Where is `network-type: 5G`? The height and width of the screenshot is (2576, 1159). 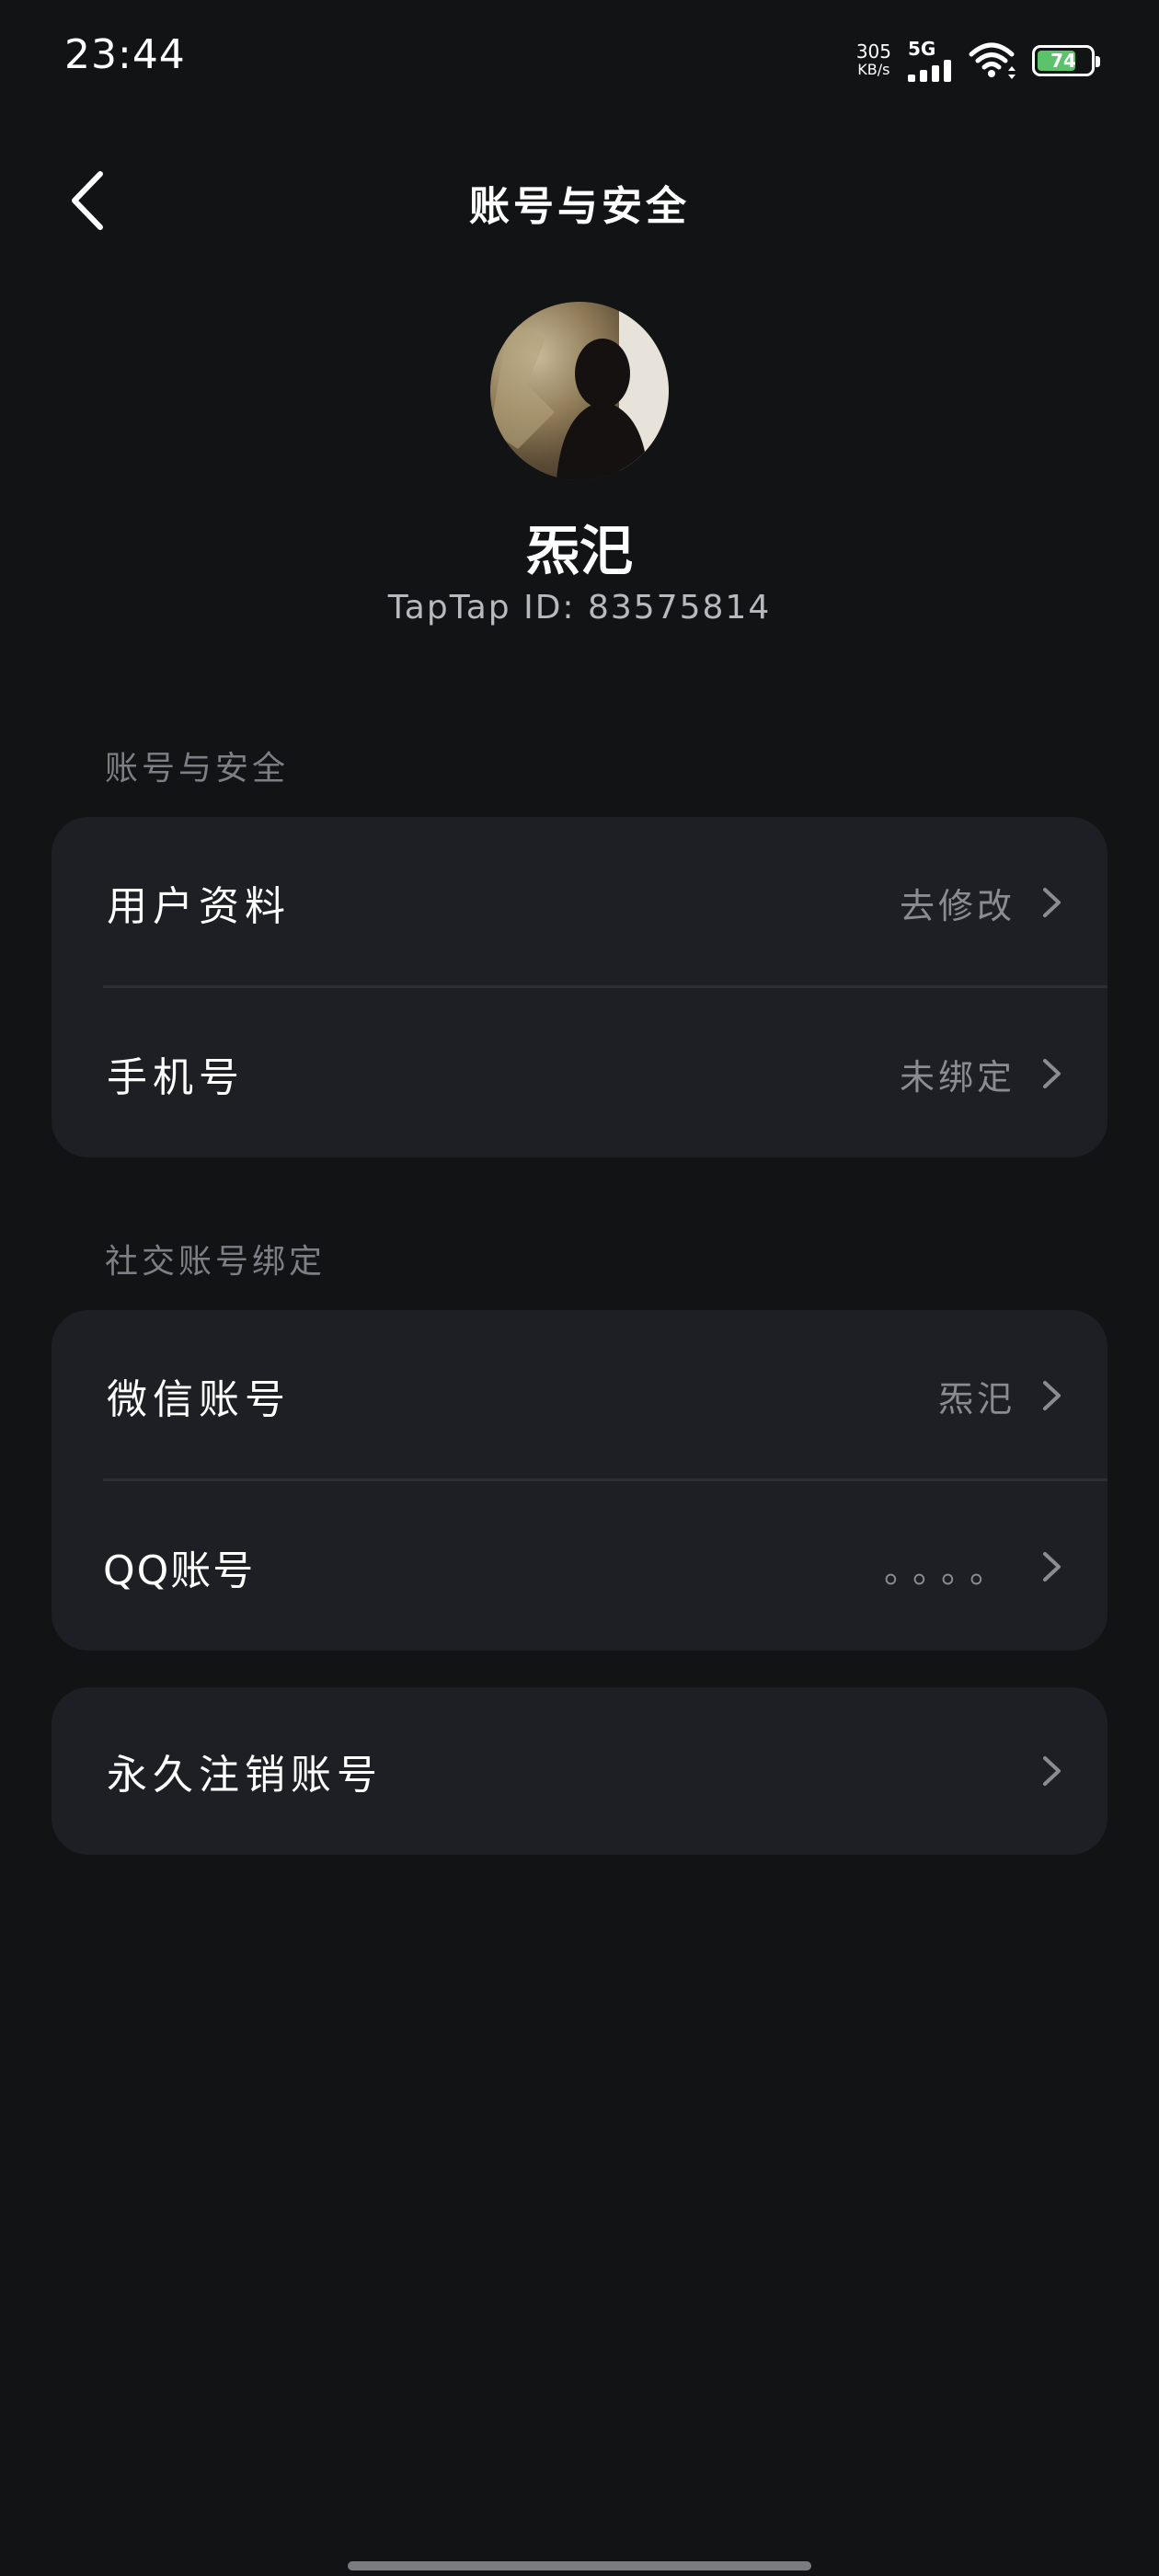 network-type: 5G is located at coordinates (922, 49).